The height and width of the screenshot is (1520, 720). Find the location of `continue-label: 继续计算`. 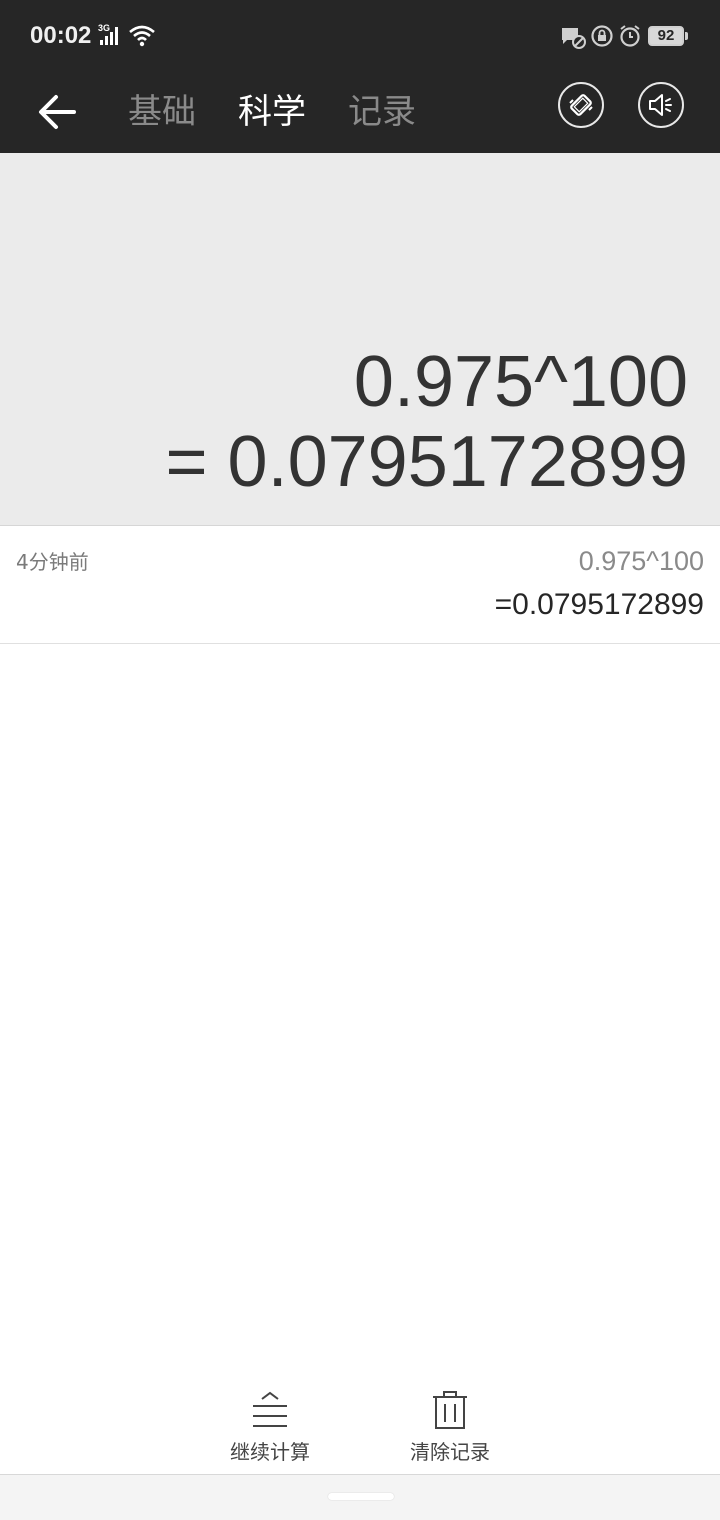

continue-label: 继续计算 is located at coordinates (270, 1452).